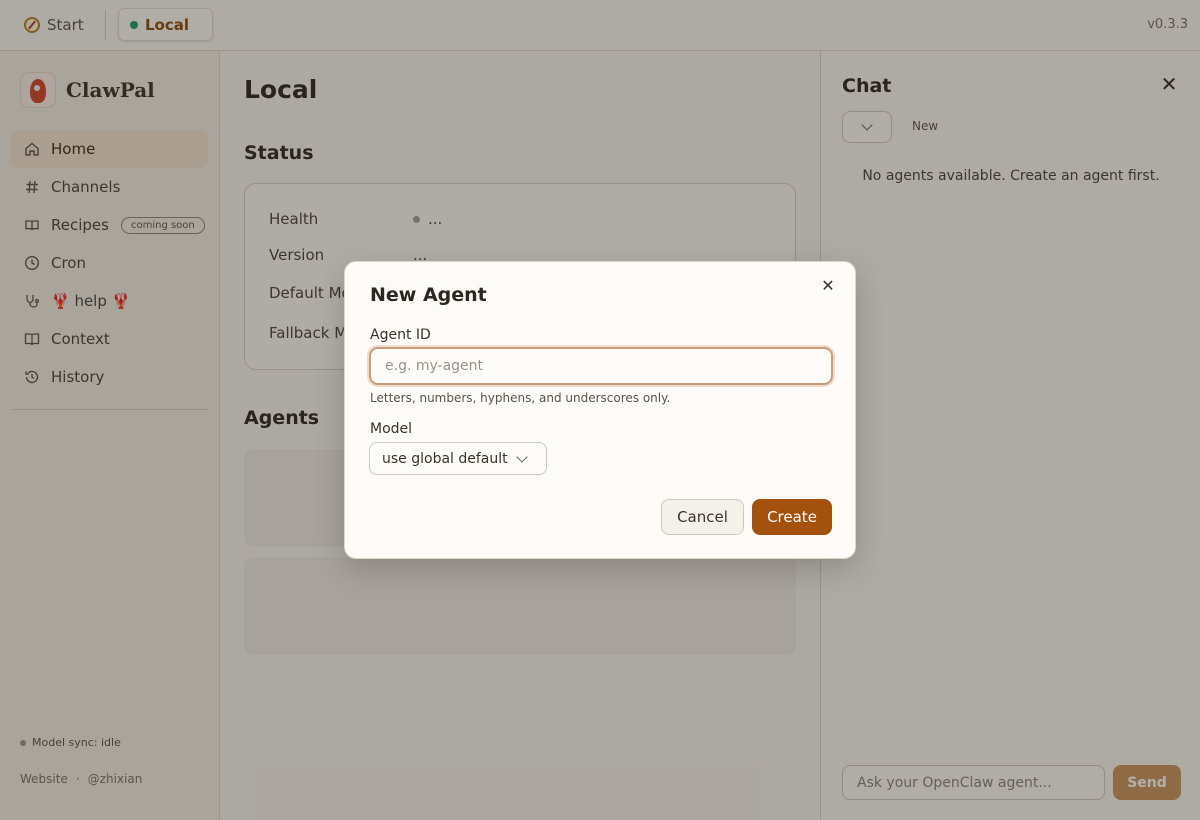  What do you see at coordinates (702, 517) in the screenshot?
I see `cancel-button: Cancel` at bounding box center [702, 517].